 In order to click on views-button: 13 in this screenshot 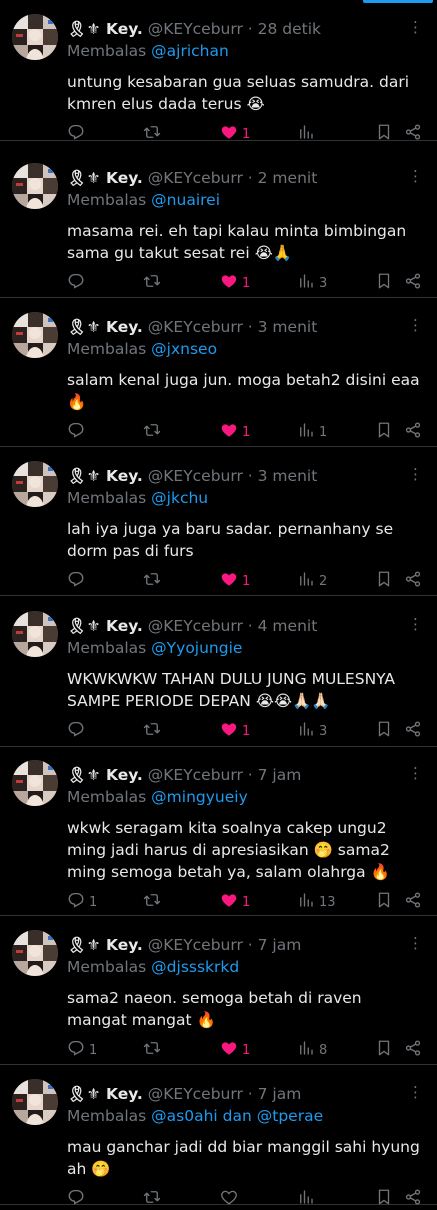, I will do `click(316, 902)`.